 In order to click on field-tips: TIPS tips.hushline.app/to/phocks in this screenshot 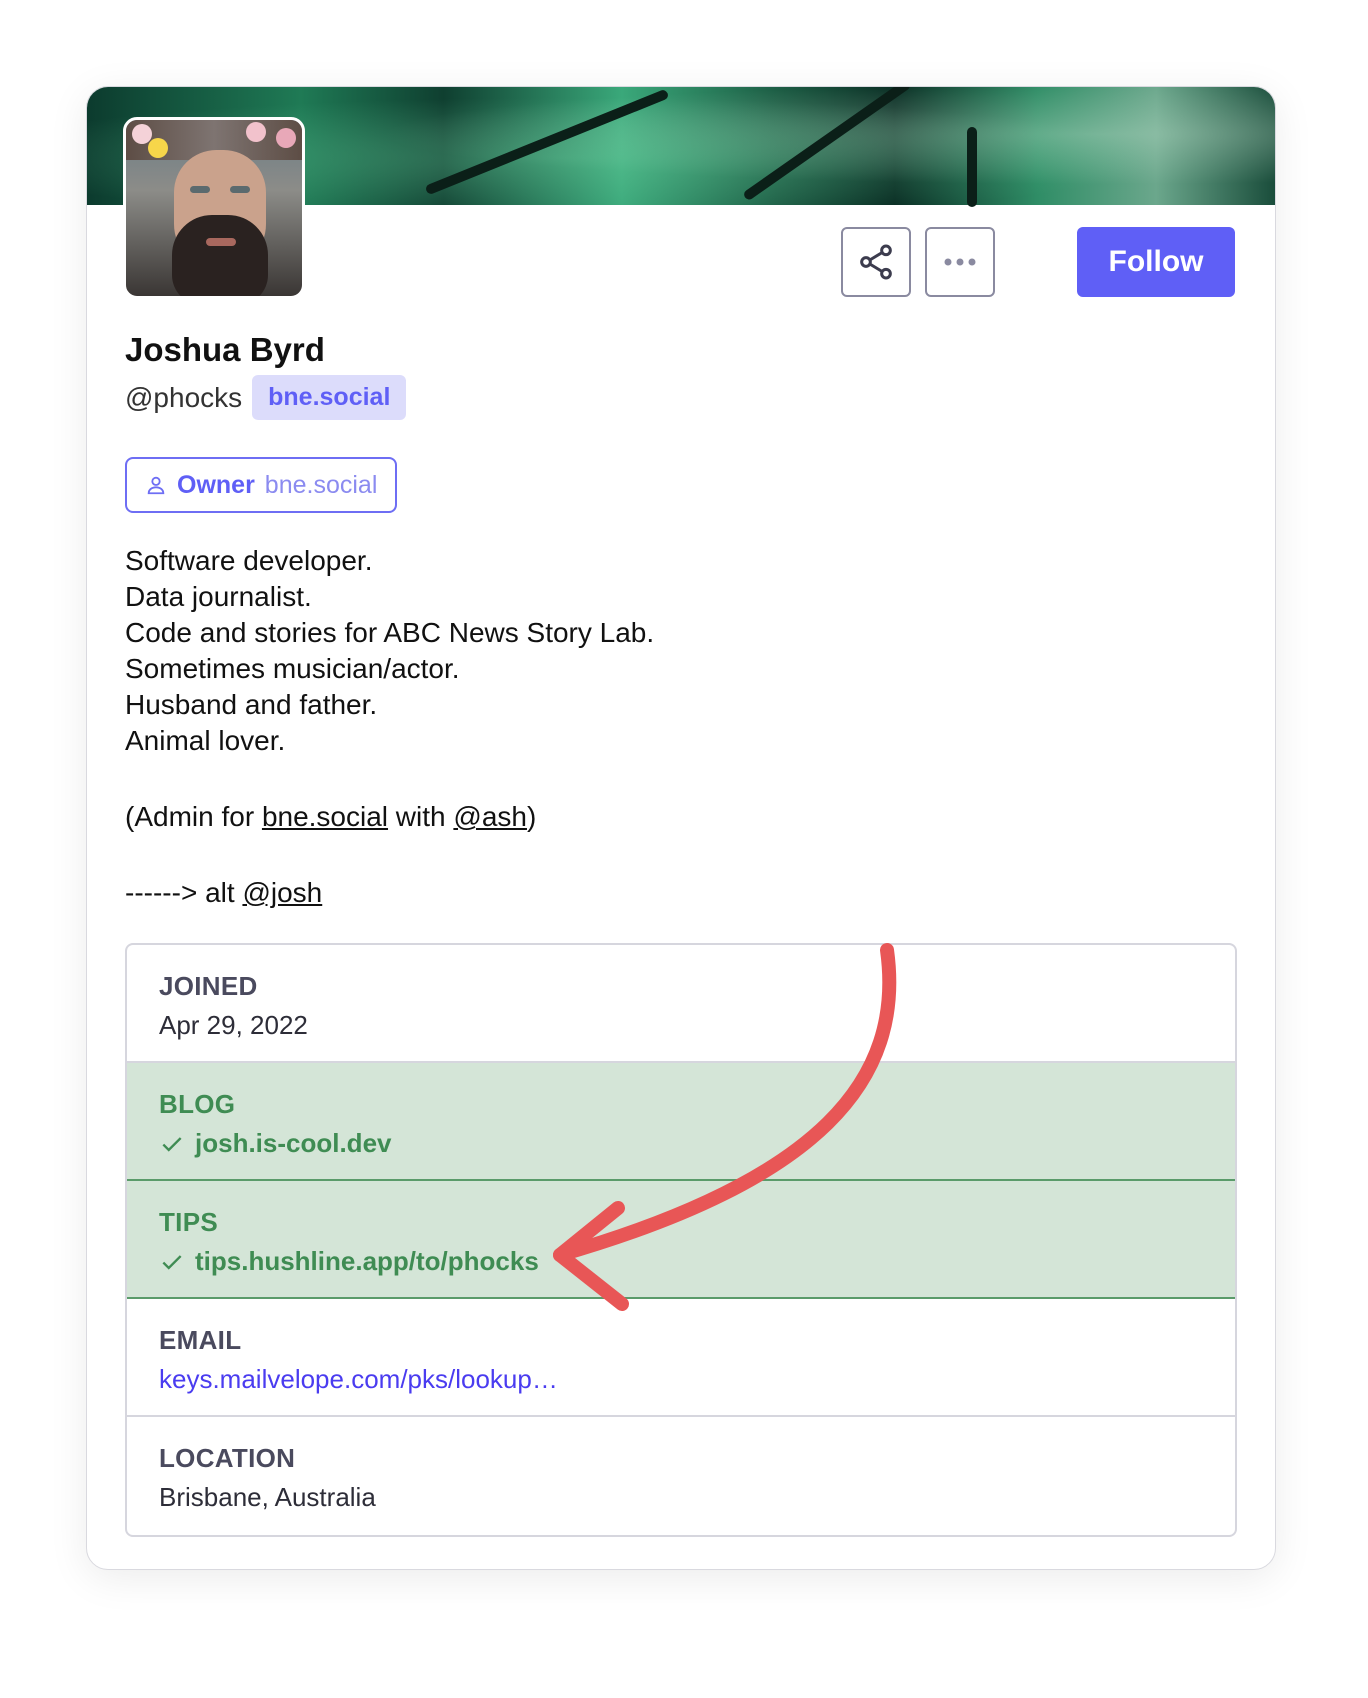, I will do `click(681, 1240)`.